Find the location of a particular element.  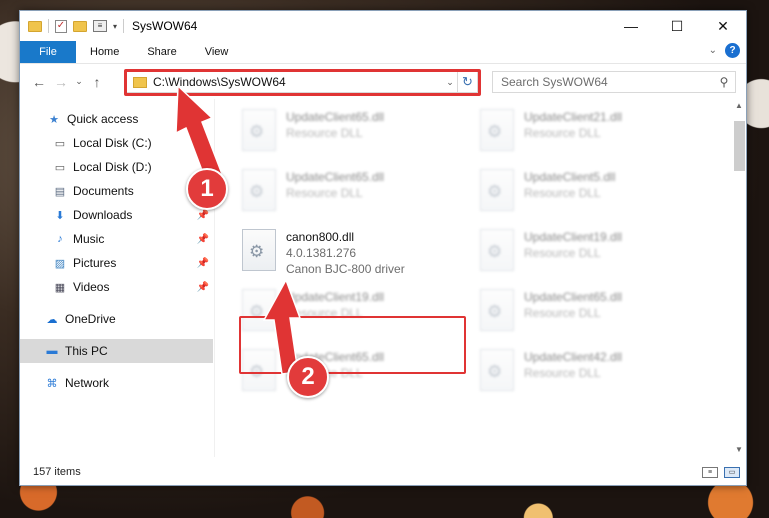

window-title: SysWOW64 is located at coordinates (165, 26).